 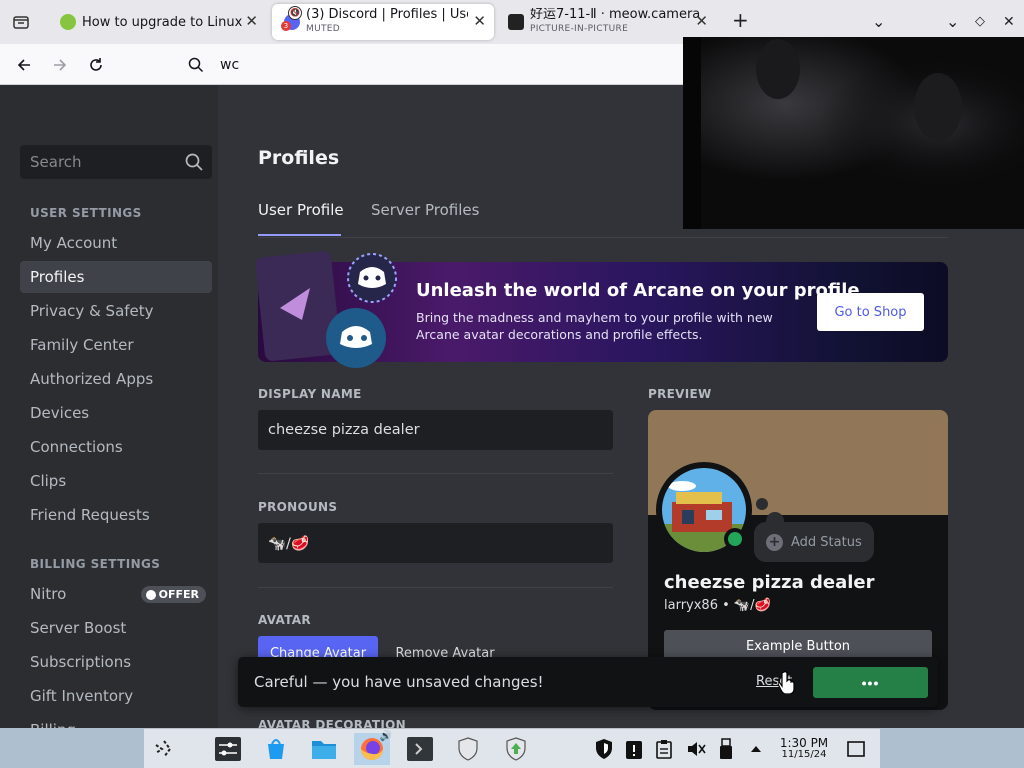 What do you see at coordinates (60, 65) in the screenshot?
I see `forward-button` at bounding box center [60, 65].